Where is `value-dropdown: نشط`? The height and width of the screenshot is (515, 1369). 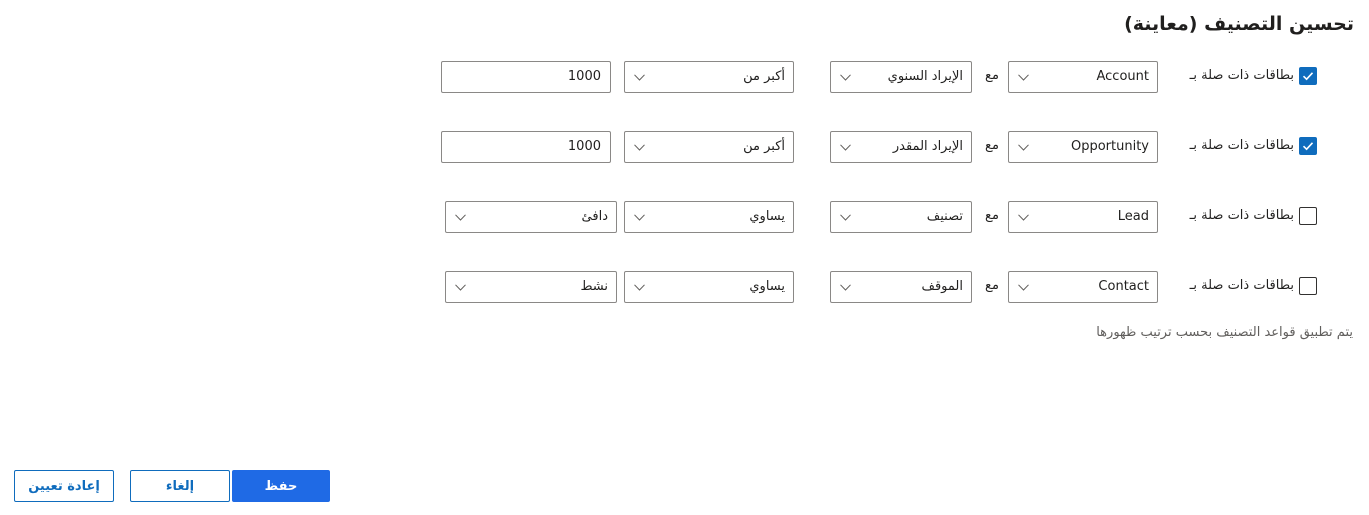 value-dropdown: نشط is located at coordinates (531, 287).